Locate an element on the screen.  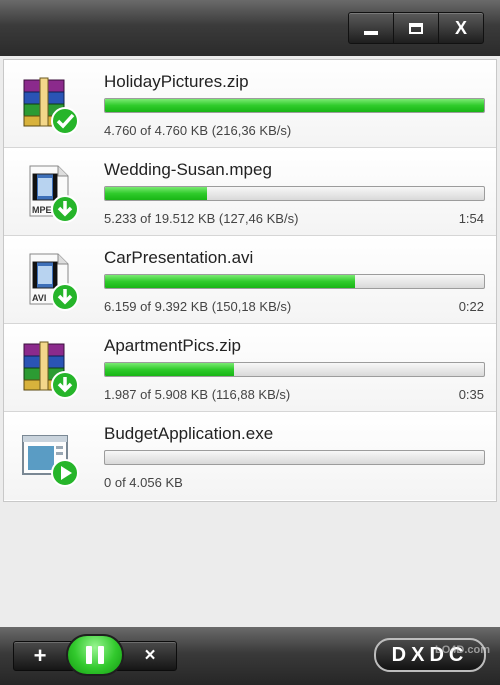
pause-icon is located at coordinates (95, 655).